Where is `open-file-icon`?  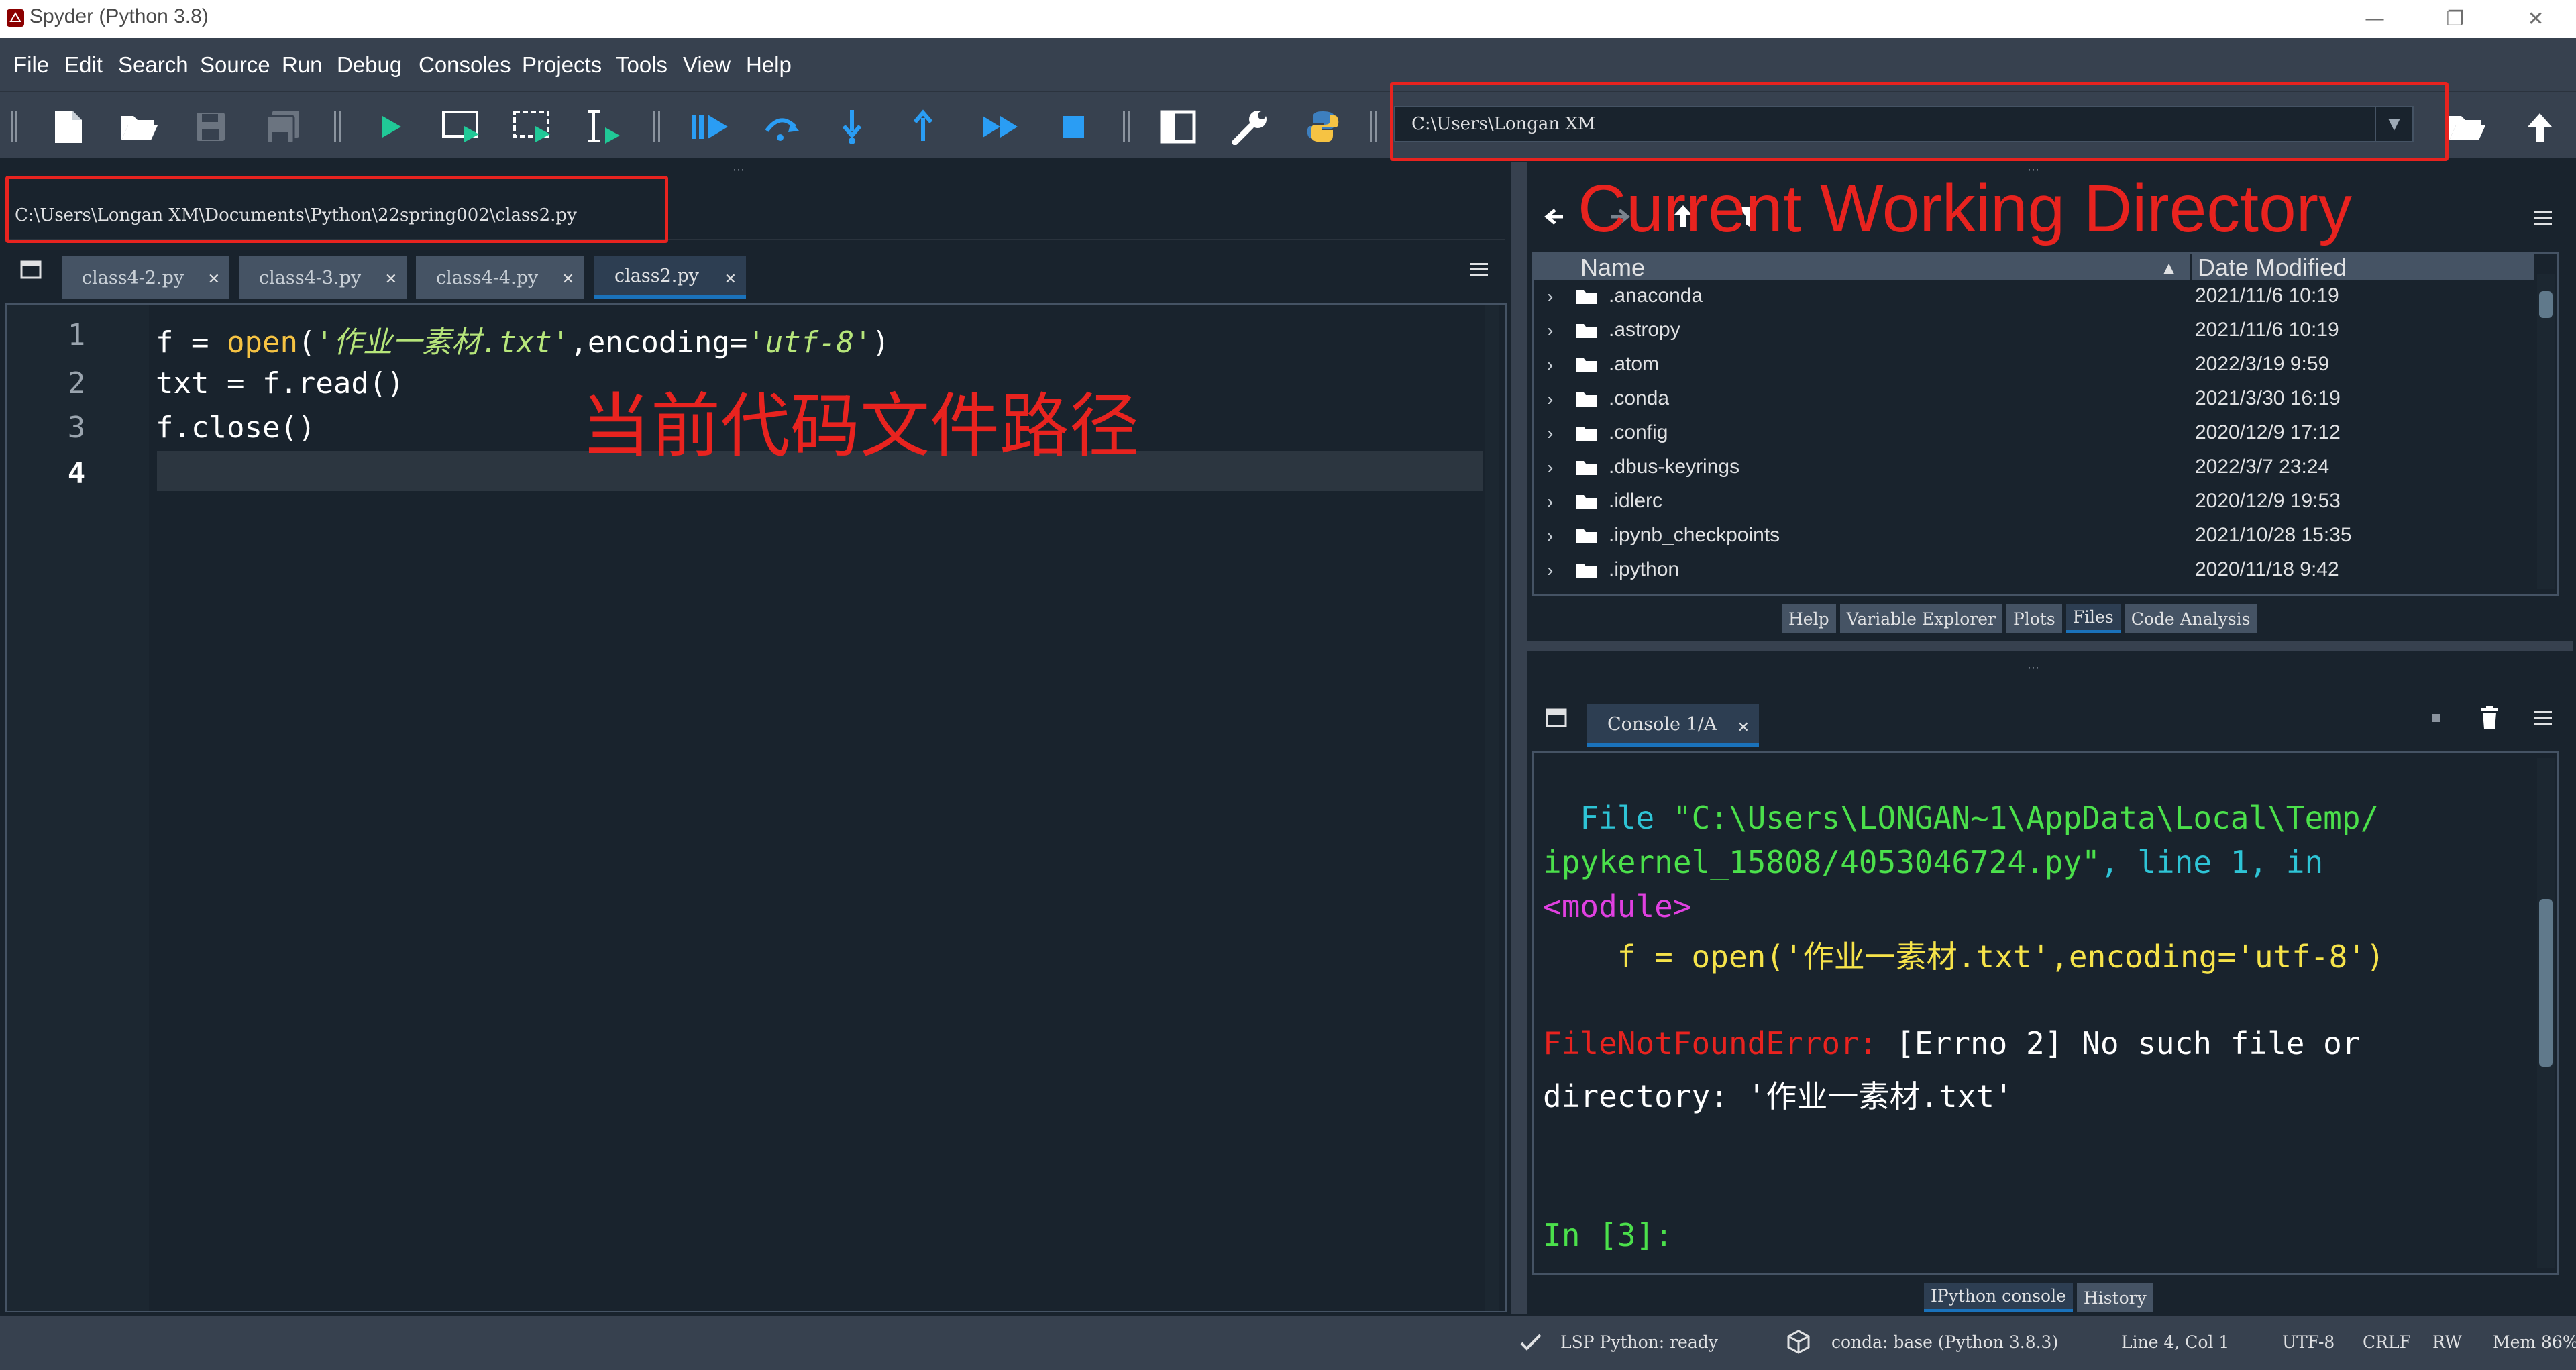
open-file-icon is located at coordinates (139, 126).